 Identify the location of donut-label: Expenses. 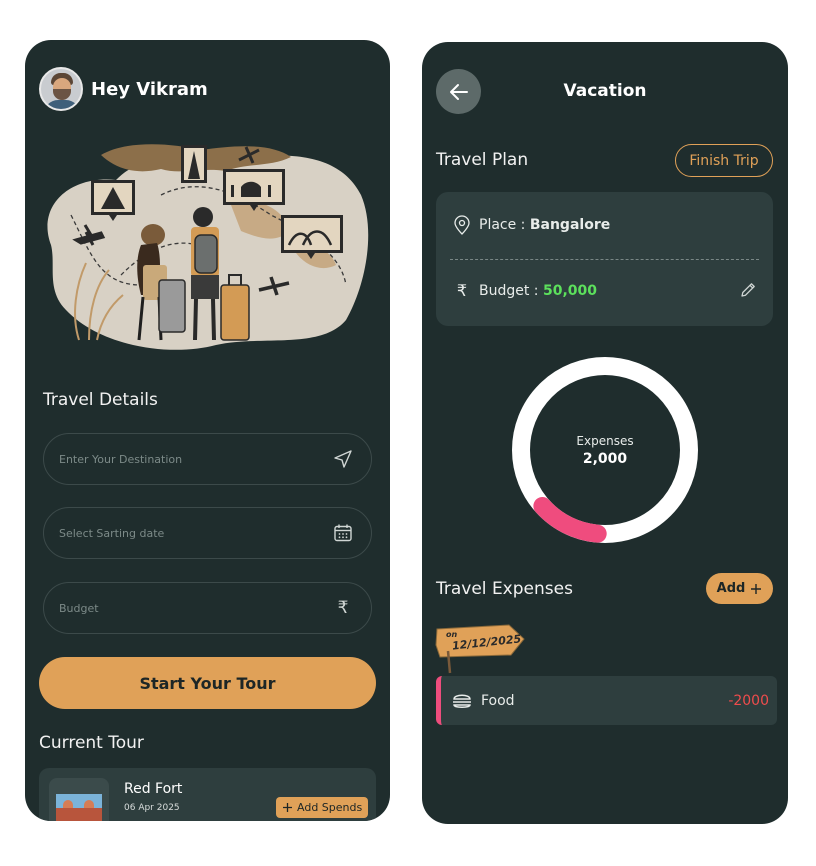
(605, 440).